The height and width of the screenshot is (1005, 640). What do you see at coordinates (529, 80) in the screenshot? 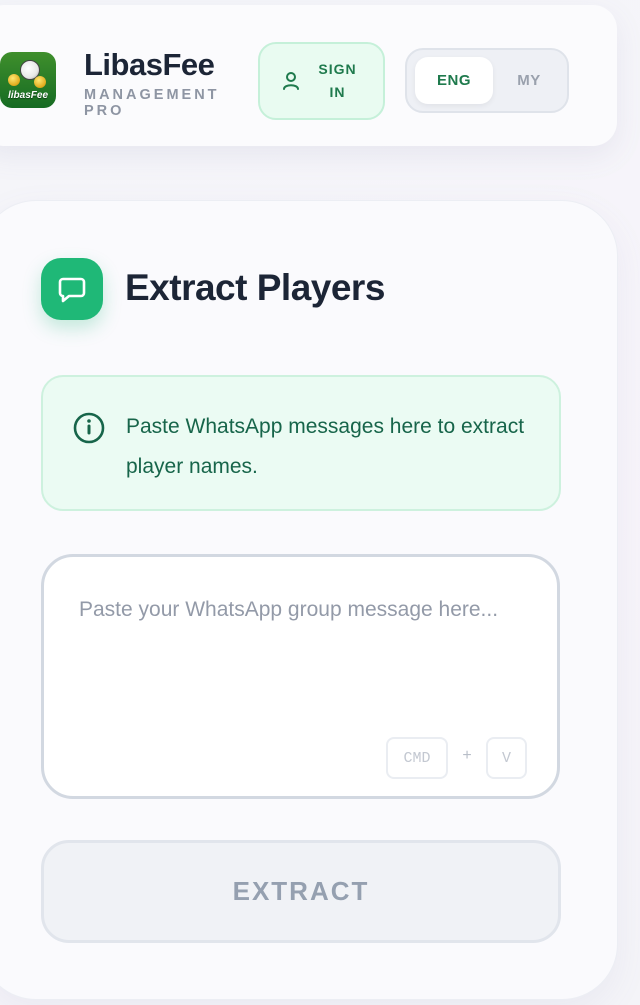
I see `language-option-my: MY` at bounding box center [529, 80].